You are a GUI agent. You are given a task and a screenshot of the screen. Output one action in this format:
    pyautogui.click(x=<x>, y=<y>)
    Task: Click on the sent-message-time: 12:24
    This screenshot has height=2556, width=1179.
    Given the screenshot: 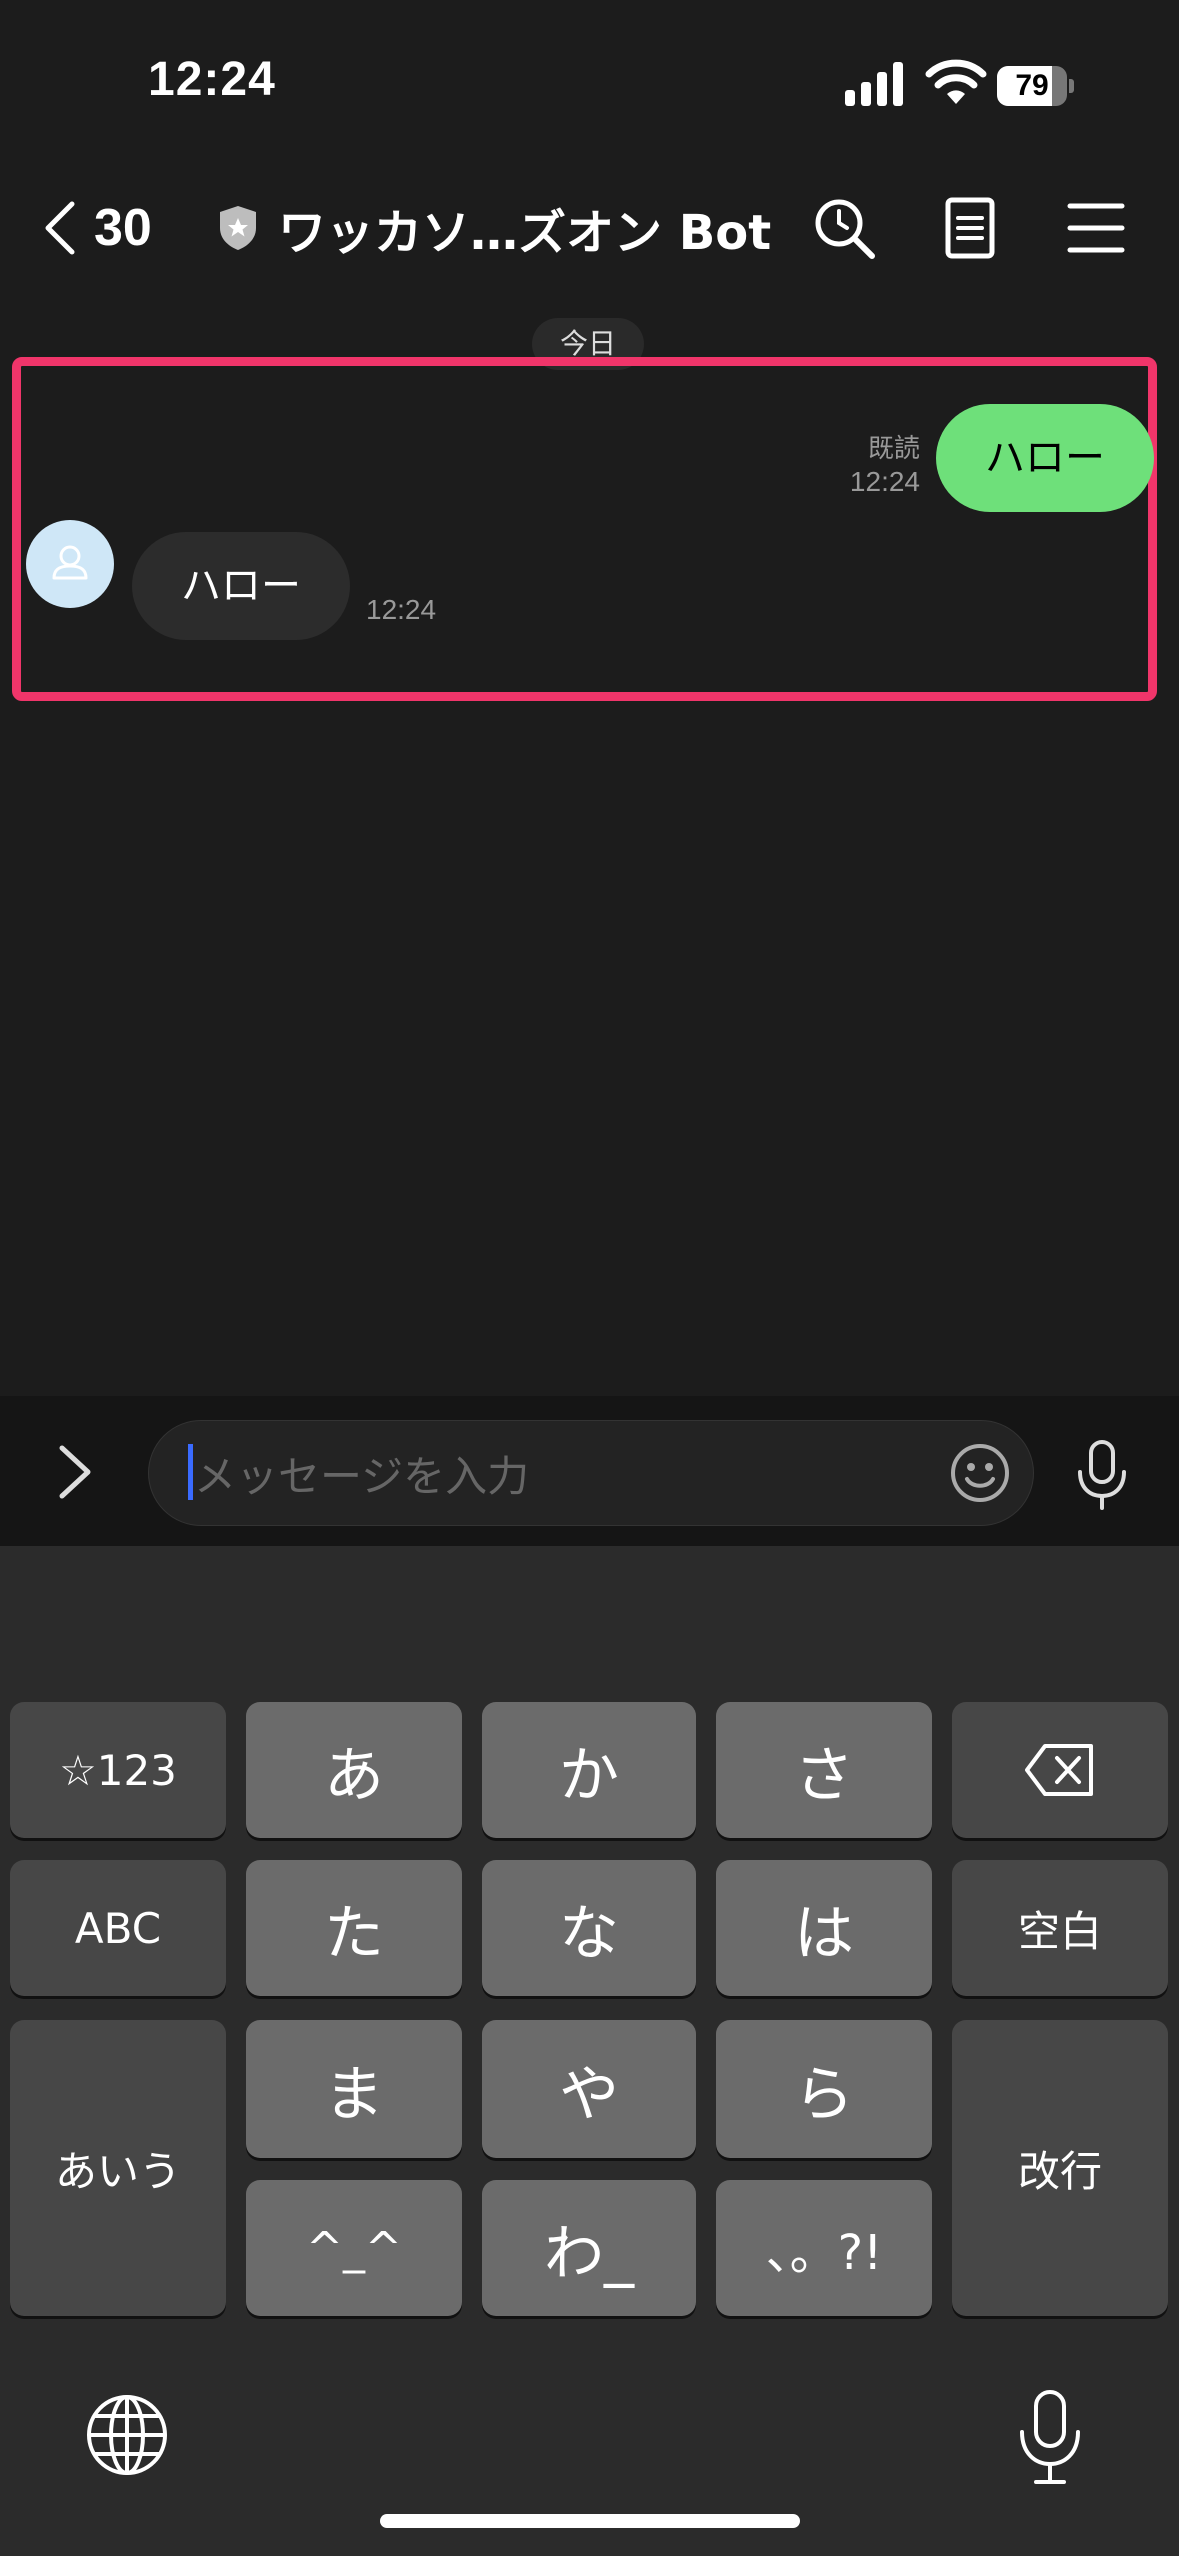 What is the action you would take?
    pyautogui.click(x=884, y=481)
    